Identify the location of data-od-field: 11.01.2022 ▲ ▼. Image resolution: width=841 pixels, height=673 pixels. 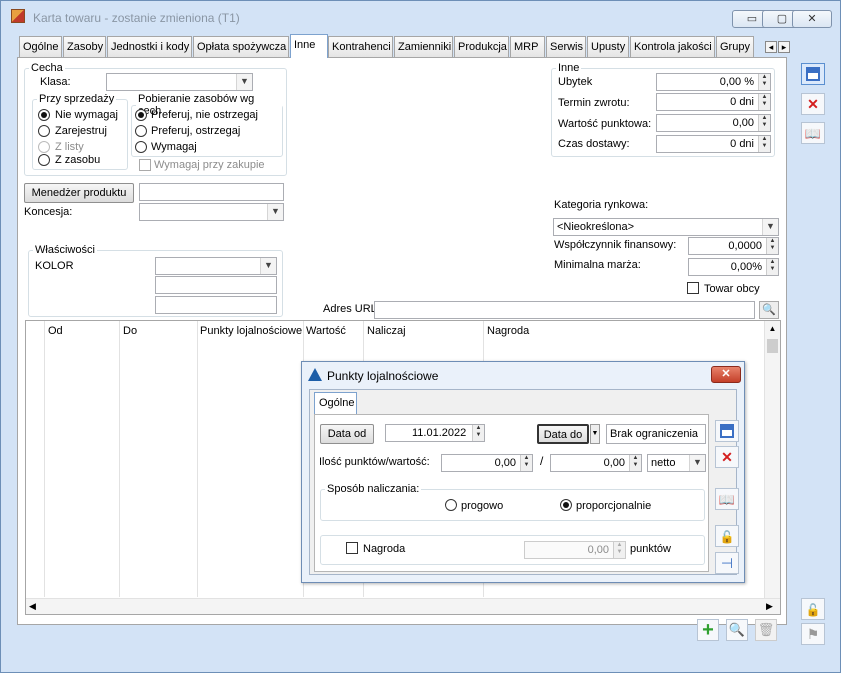
(435, 433).